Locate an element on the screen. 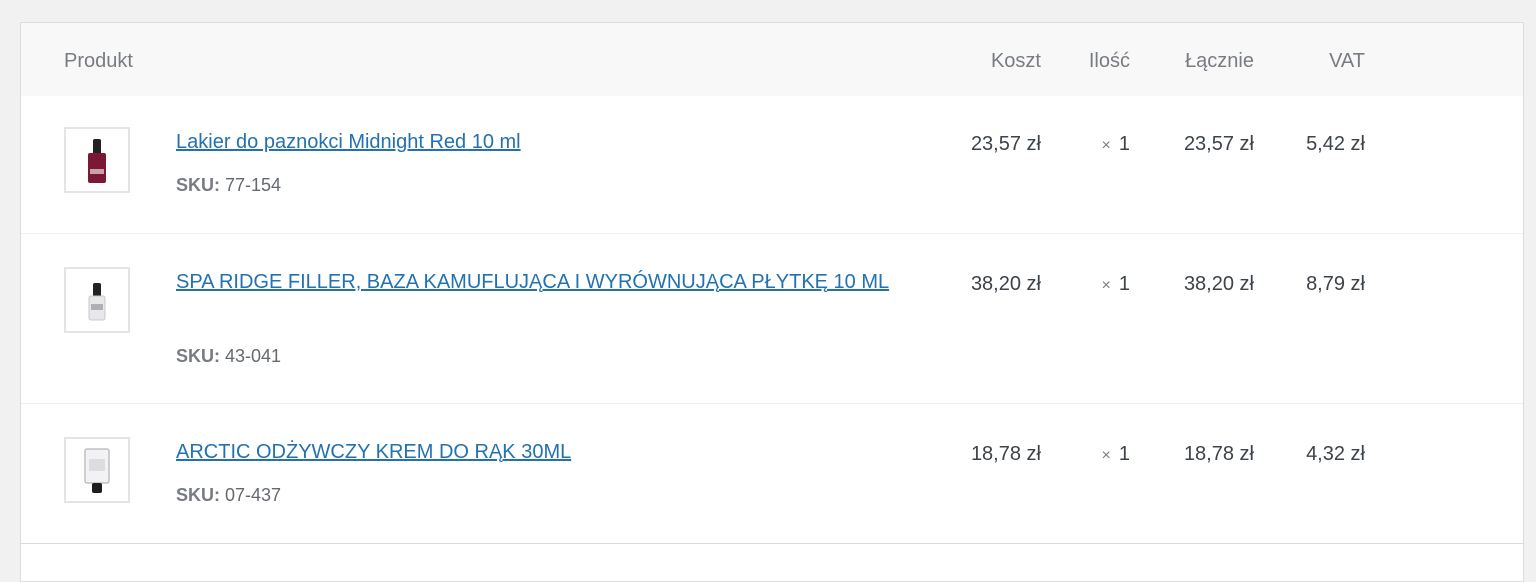  product-link: ARCTIC ODŻYWCZY KREM DO RĄK 30ML is located at coordinates (541, 452).